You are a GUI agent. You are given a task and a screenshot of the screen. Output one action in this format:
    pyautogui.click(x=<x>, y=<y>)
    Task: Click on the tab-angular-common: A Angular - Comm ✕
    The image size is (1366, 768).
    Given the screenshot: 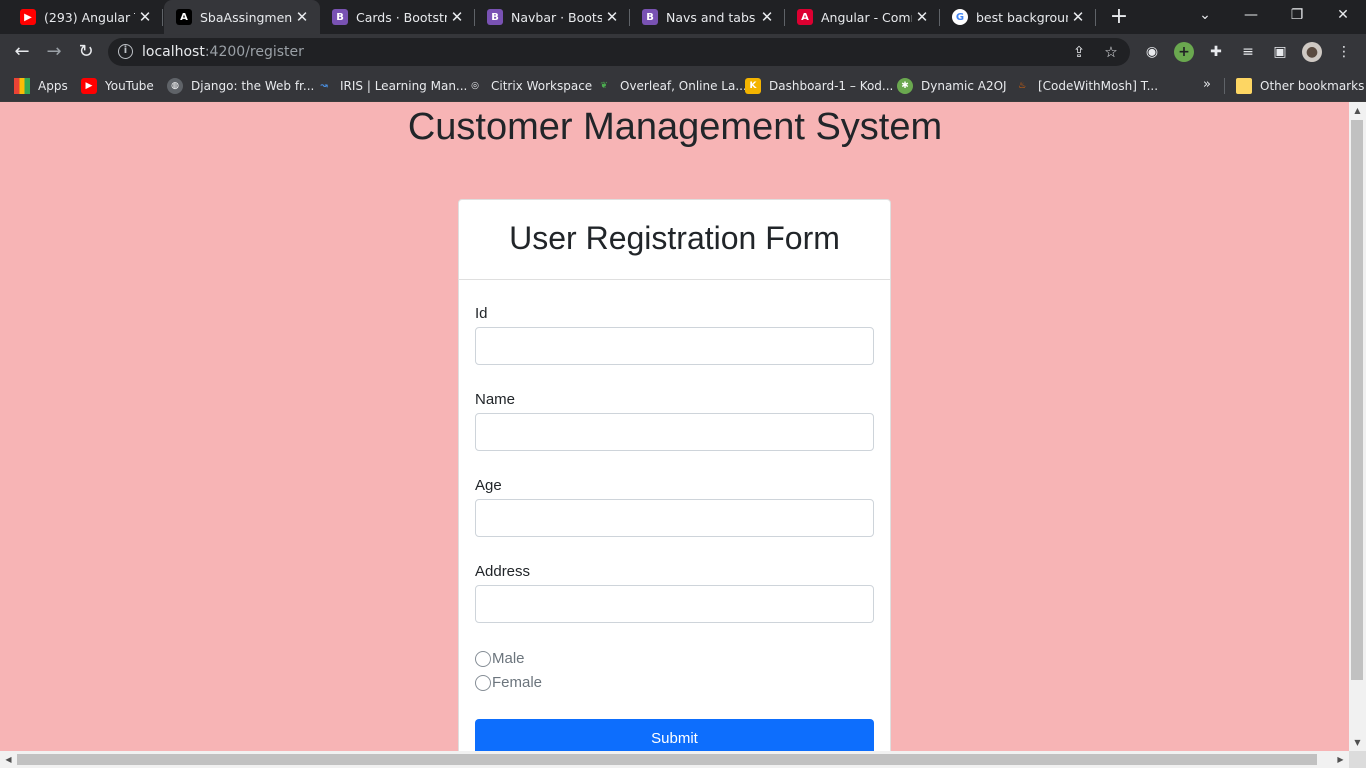 What is the action you would take?
    pyautogui.click(x=862, y=17)
    